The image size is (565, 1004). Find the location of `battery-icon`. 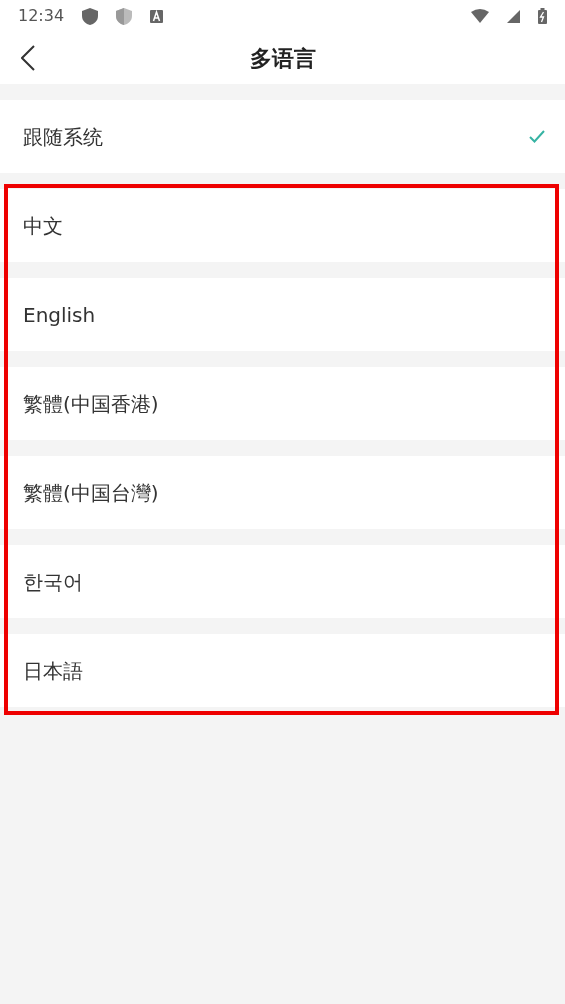

battery-icon is located at coordinates (542, 16).